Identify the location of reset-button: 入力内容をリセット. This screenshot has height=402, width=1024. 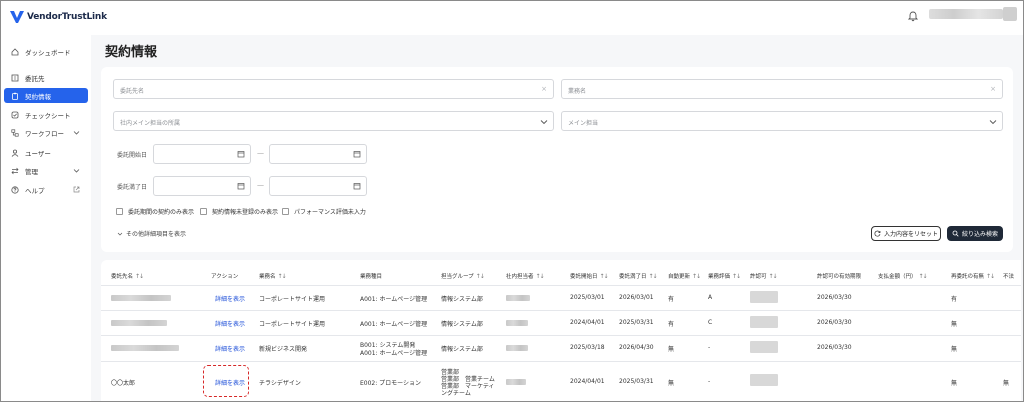
(906, 233).